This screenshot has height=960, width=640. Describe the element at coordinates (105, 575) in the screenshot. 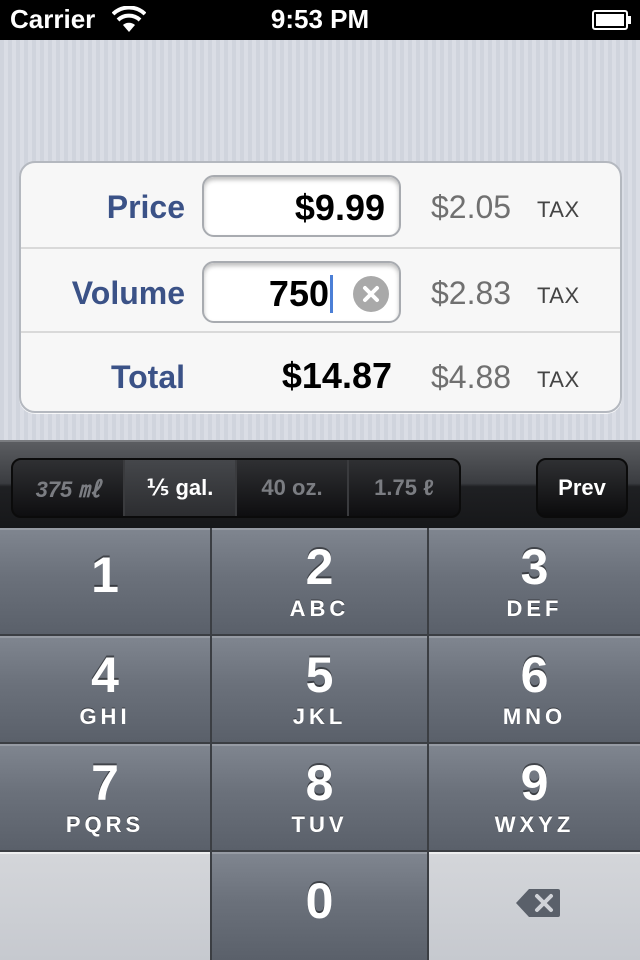

I see `key-digit: 1` at that location.